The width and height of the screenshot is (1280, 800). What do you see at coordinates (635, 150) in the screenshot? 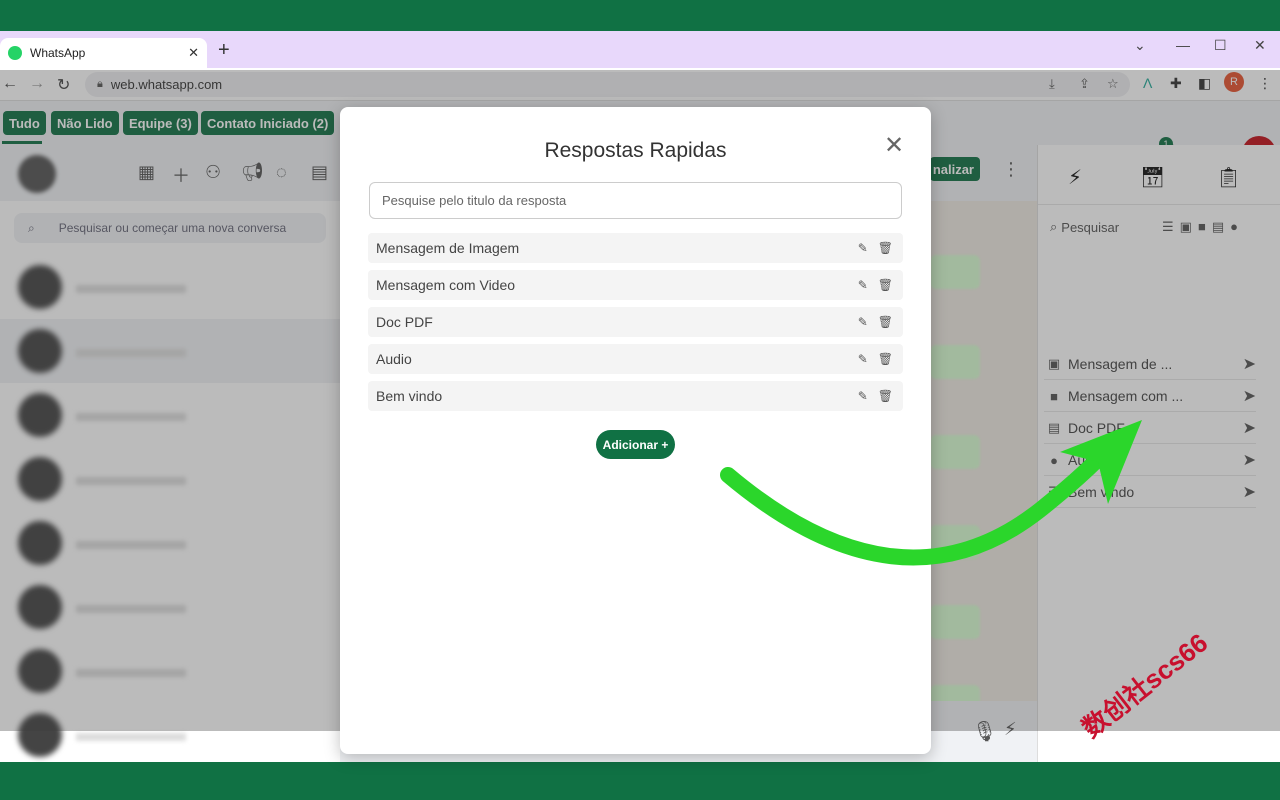
I see `modal-title: Respostas Rapidas` at bounding box center [635, 150].